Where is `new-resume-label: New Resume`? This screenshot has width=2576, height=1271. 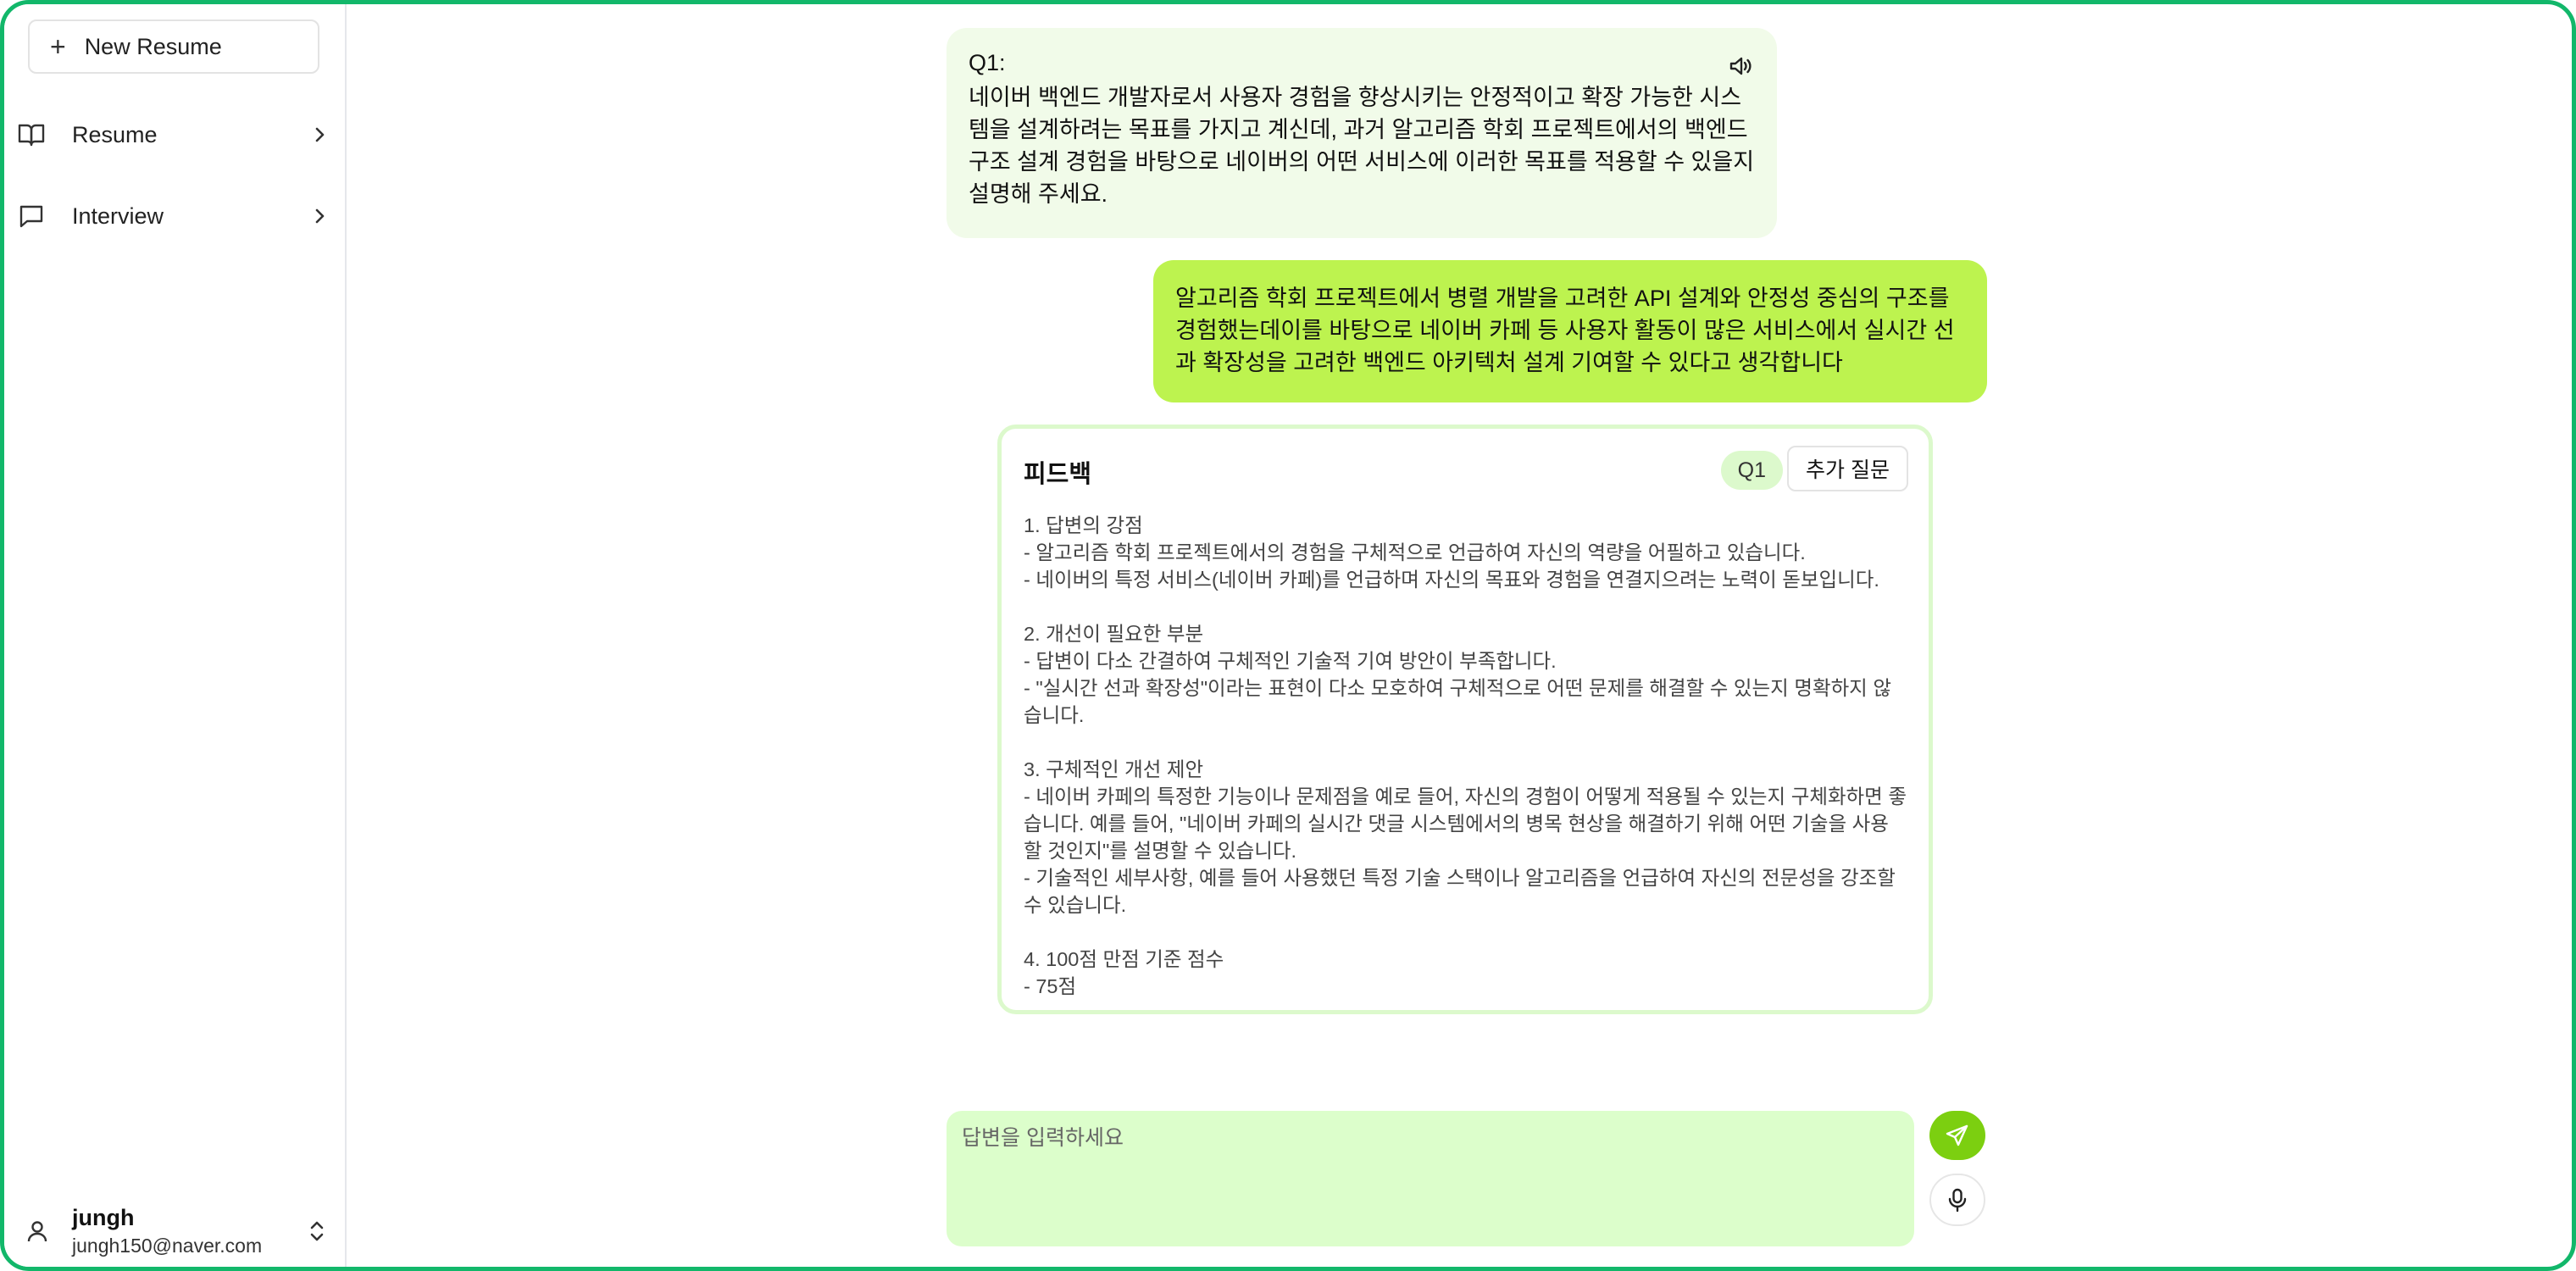 new-resume-label: New Resume is located at coordinates (153, 46).